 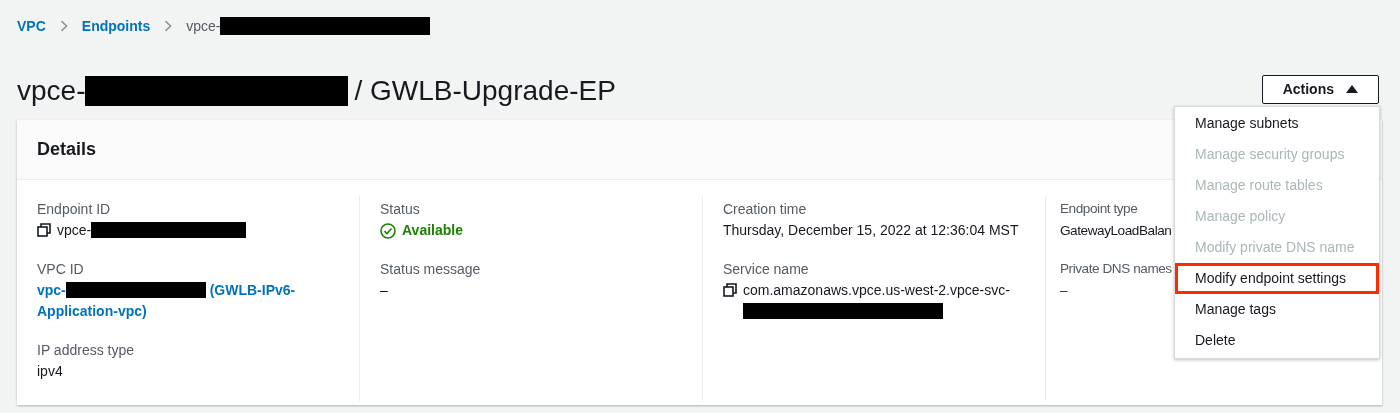 I want to click on field-label: Endpoint type, so click(x=1099, y=209).